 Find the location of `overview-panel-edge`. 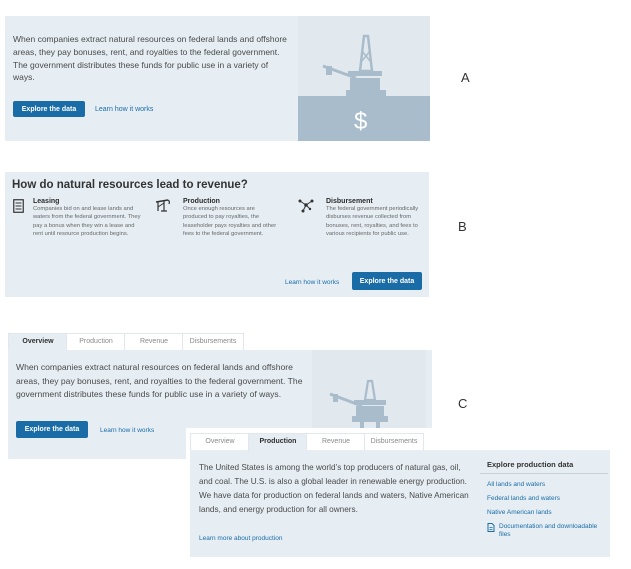

overview-panel-edge is located at coordinates (429, 390).